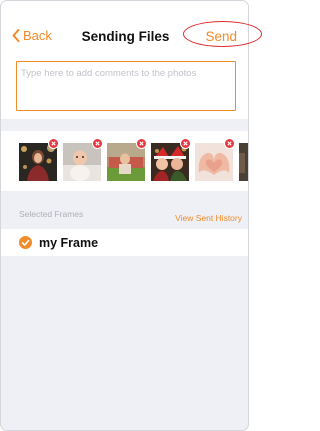  Describe the element at coordinates (25, 242) in the screenshot. I see `checkmark-circle-icon` at that location.